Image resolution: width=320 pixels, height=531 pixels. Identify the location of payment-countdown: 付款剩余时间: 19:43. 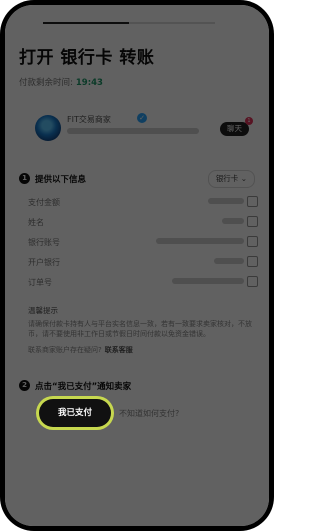
(61, 82).